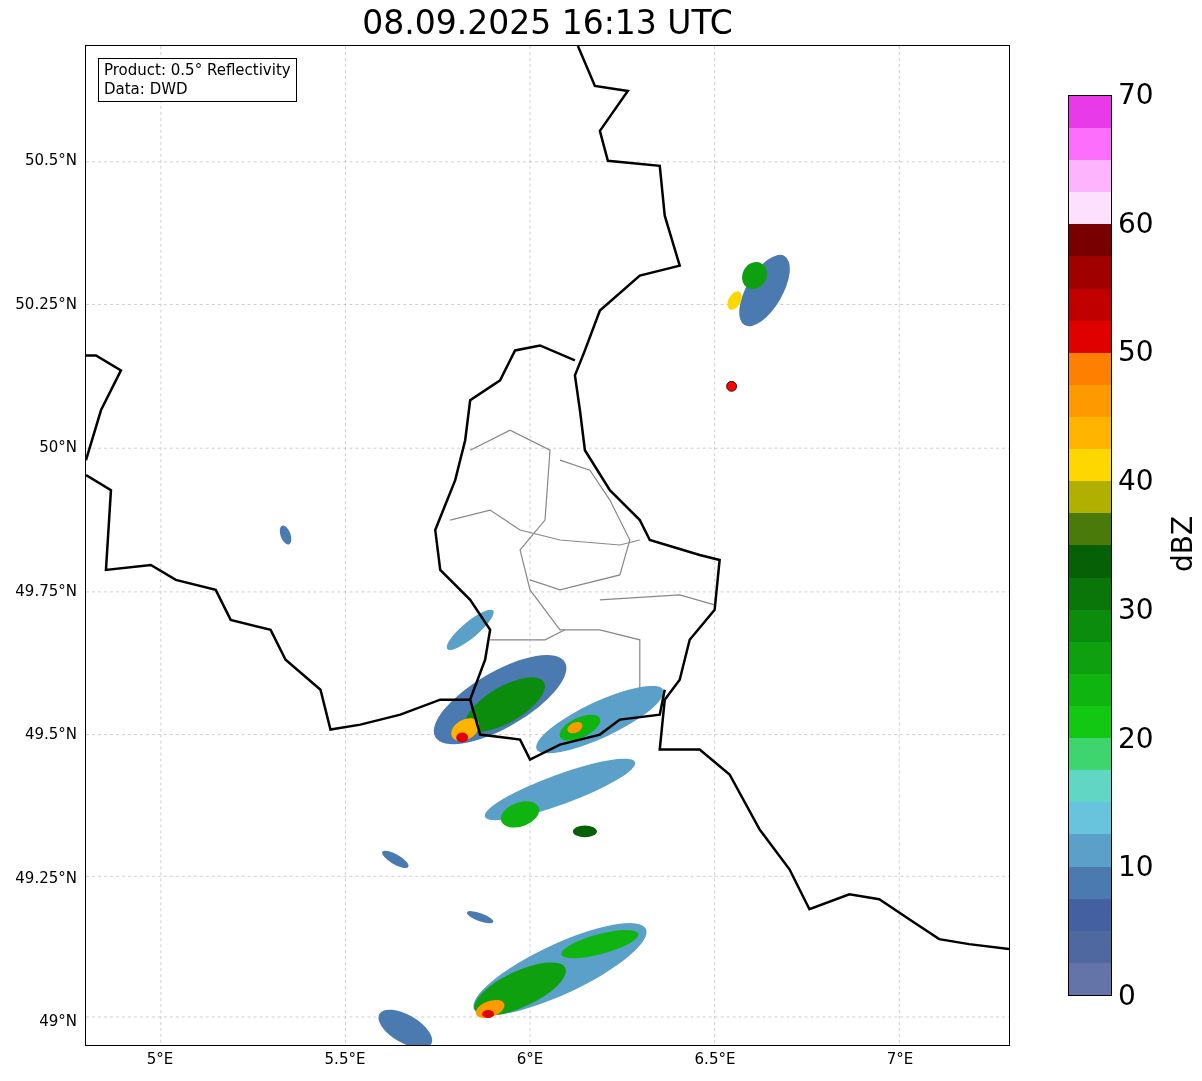 Image resolution: width=1202 pixels, height=1081 pixels. Describe the element at coordinates (1127, 996) in the screenshot. I see `colorbar-tick-label: 0` at that location.